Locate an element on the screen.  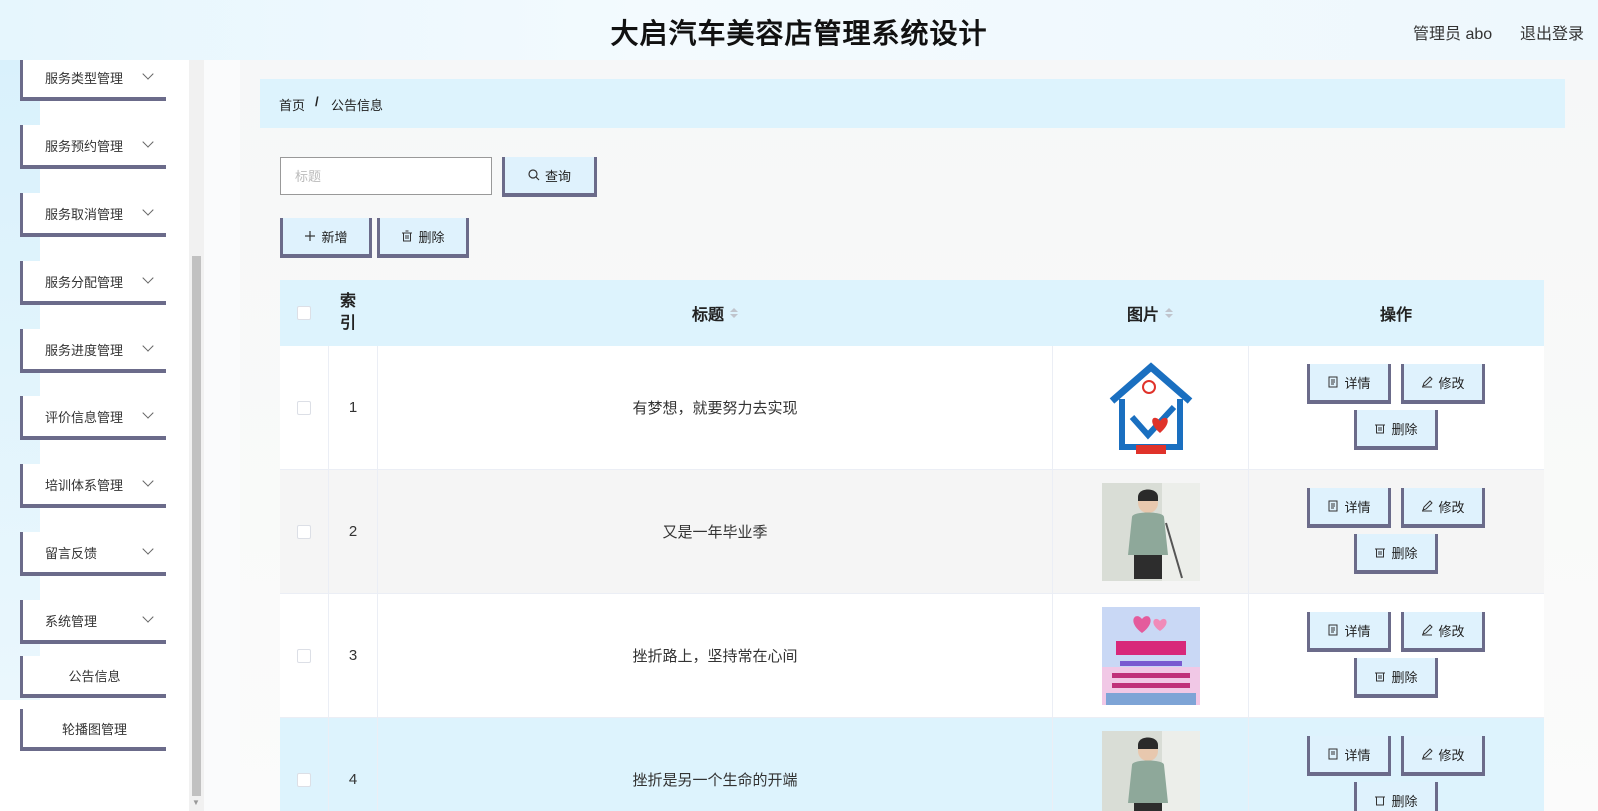
sidebar-subitem-label: 轮播图管理 is located at coordinates (94, 729).